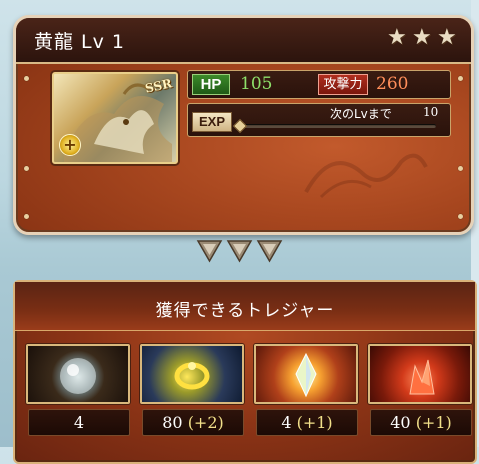 The width and height of the screenshot is (479, 464). I want to click on orb-art, so click(78, 376).